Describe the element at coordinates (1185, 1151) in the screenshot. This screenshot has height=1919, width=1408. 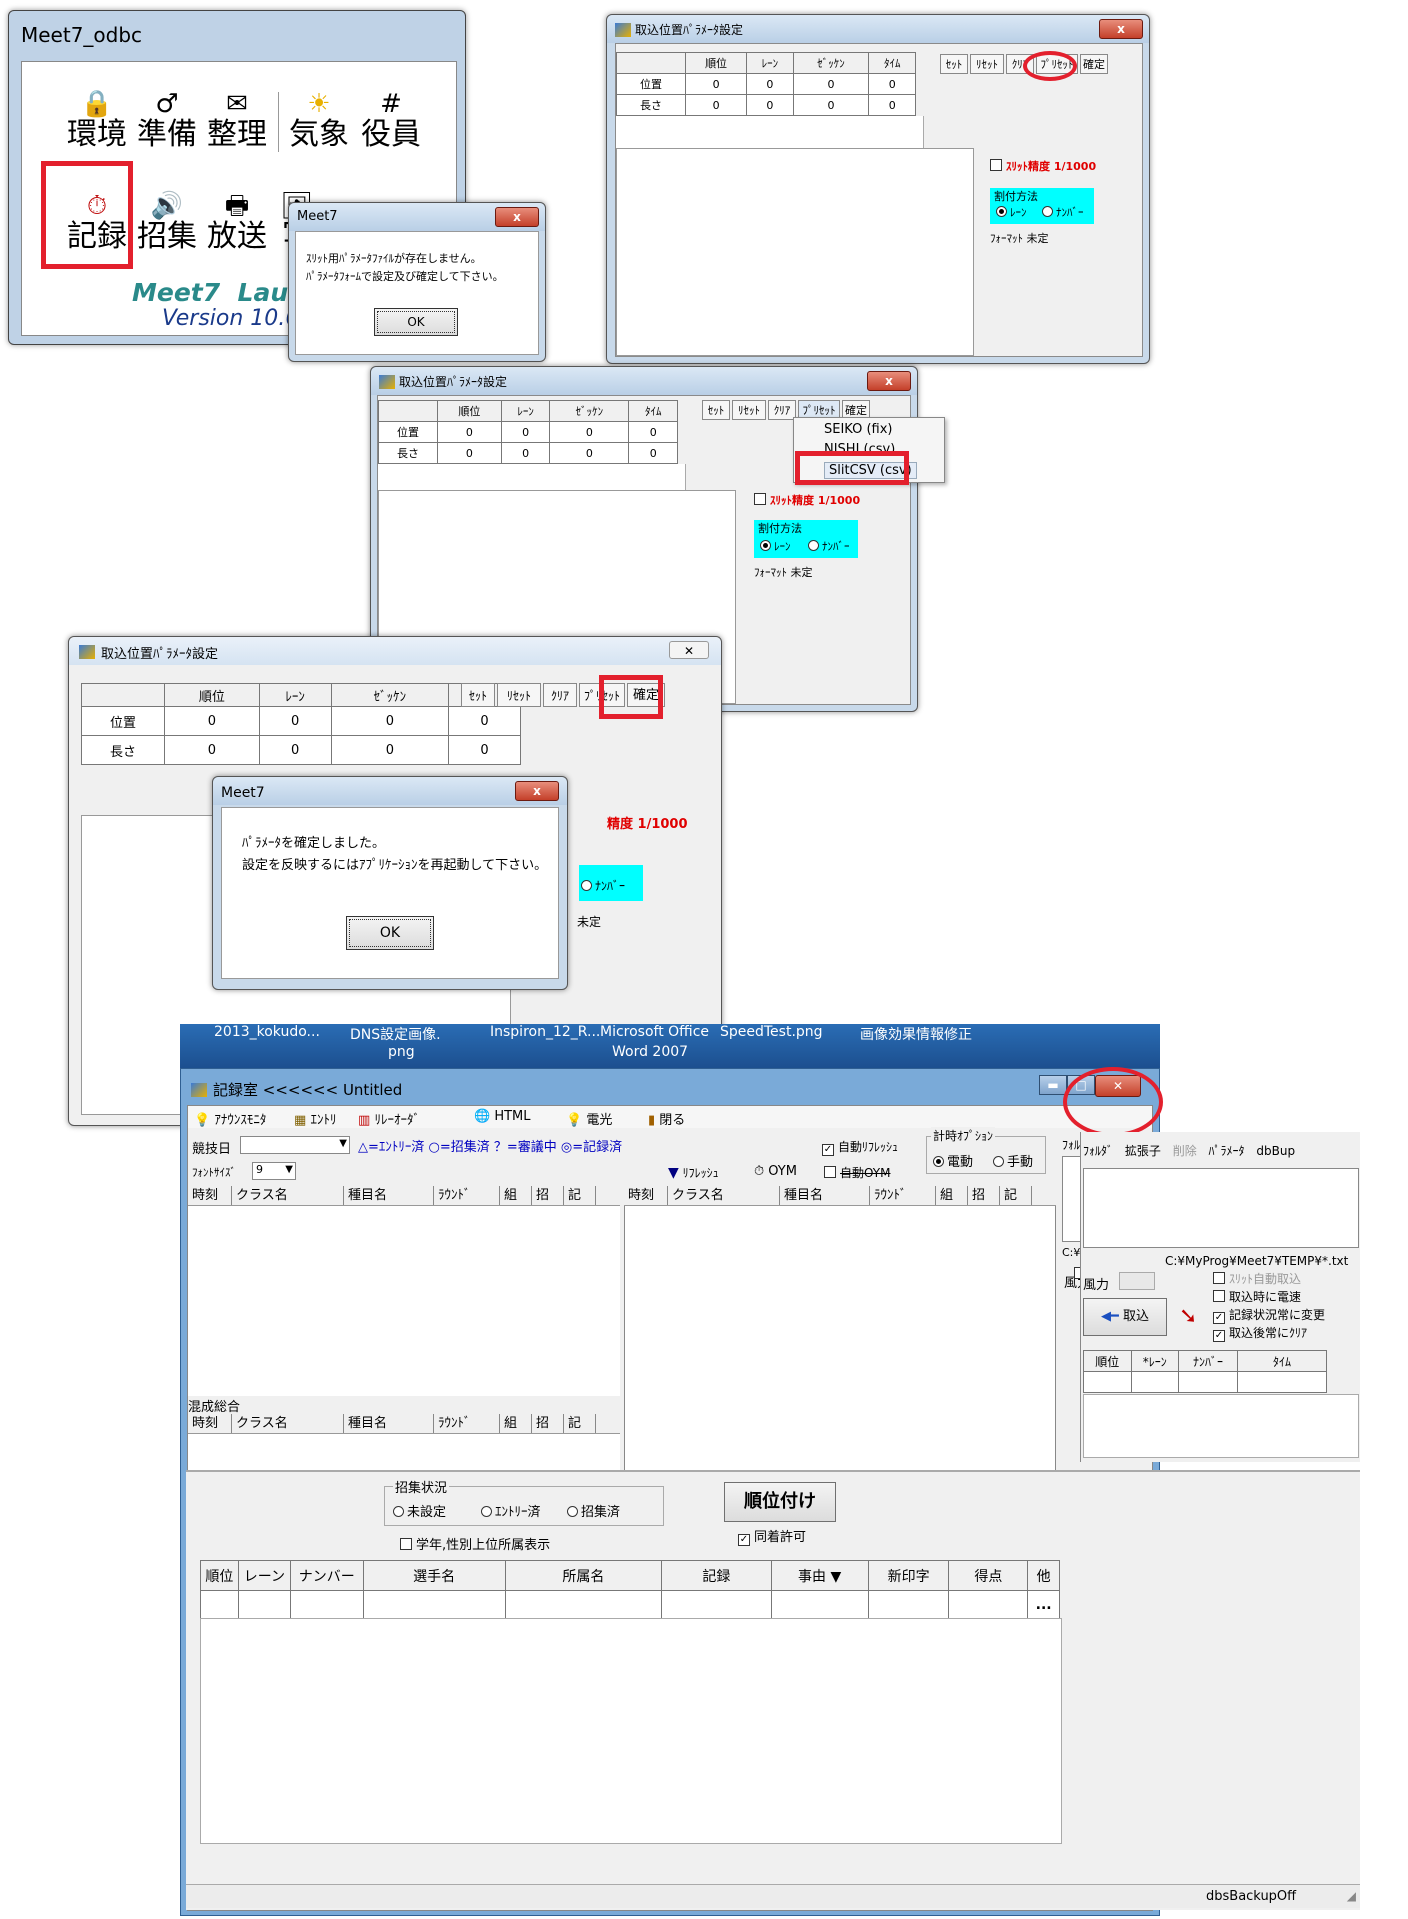
I see `tab-delete: 削除` at that location.